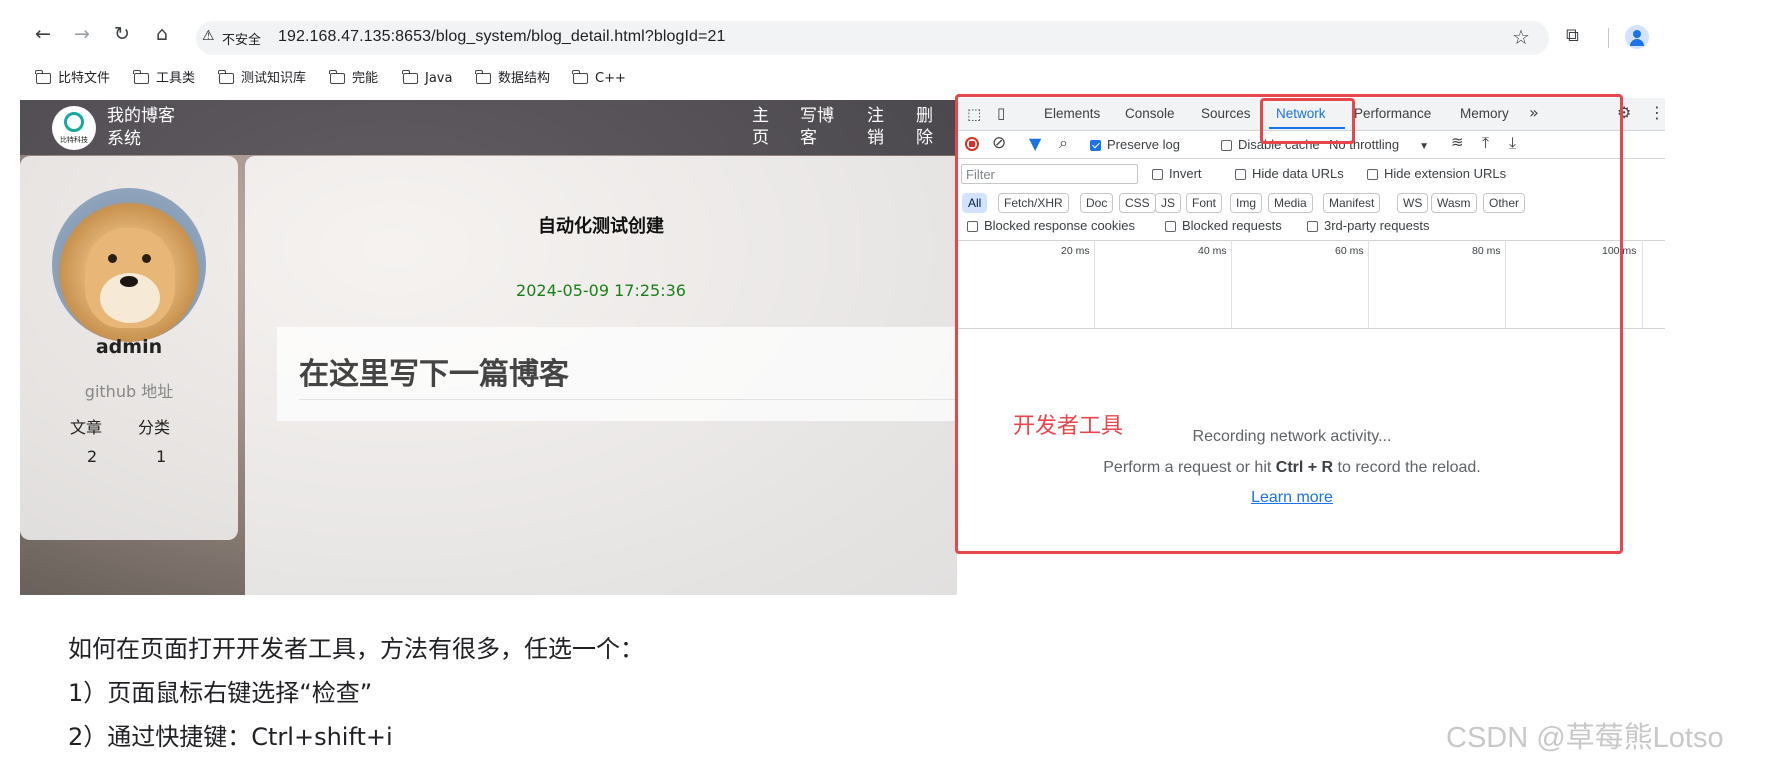 This screenshot has width=1767, height=759. What do you see at coordinates (876, 127) in the screenshot?
I see `nav-logout-link: 注销` at bounding box center [876, 127].